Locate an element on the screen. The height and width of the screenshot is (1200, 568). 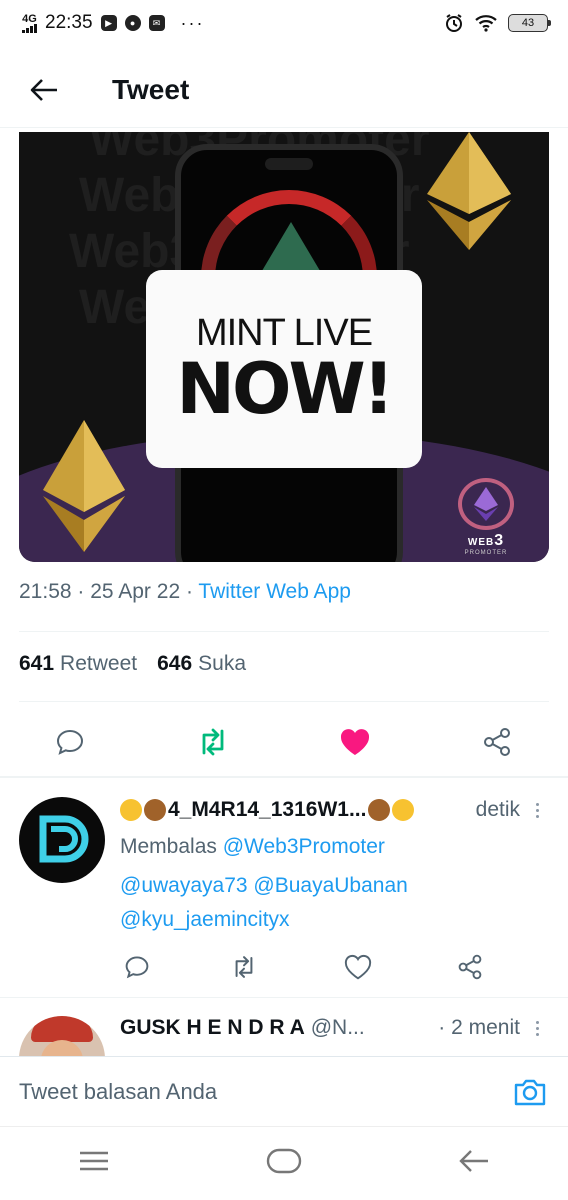
like-number: 646 is located at coordinates (175, 663).